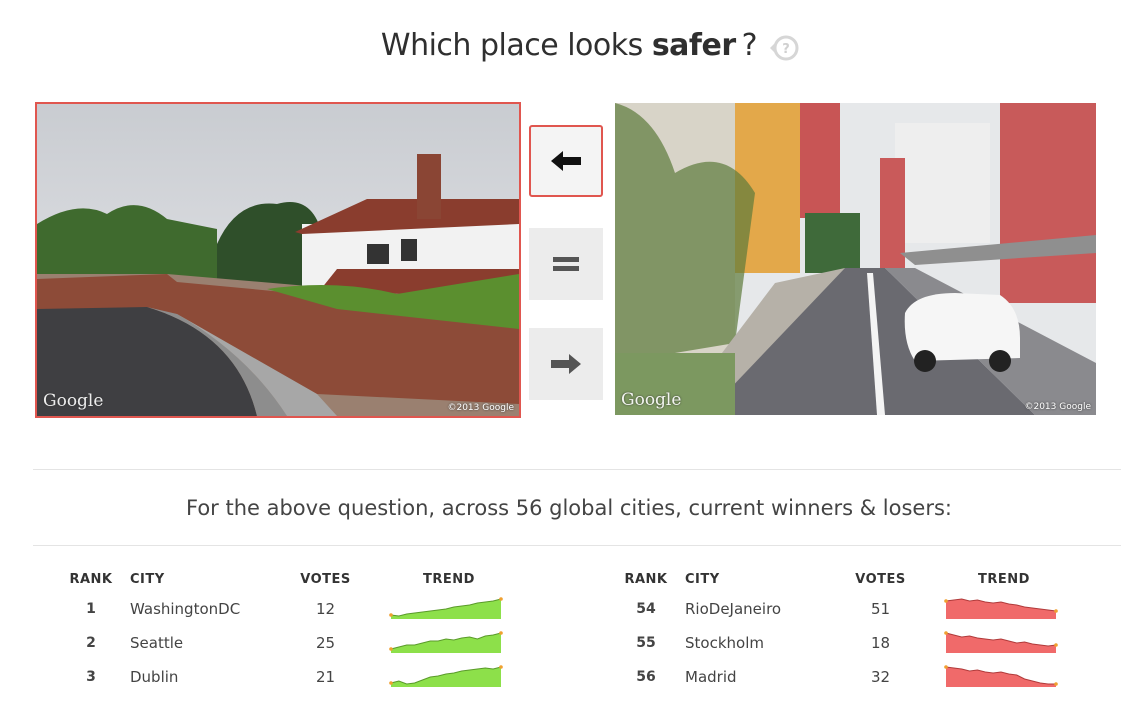 The width and height of the screenshot is (1138, 720). I want to click on votes-cell: 51, so click(880, 609).